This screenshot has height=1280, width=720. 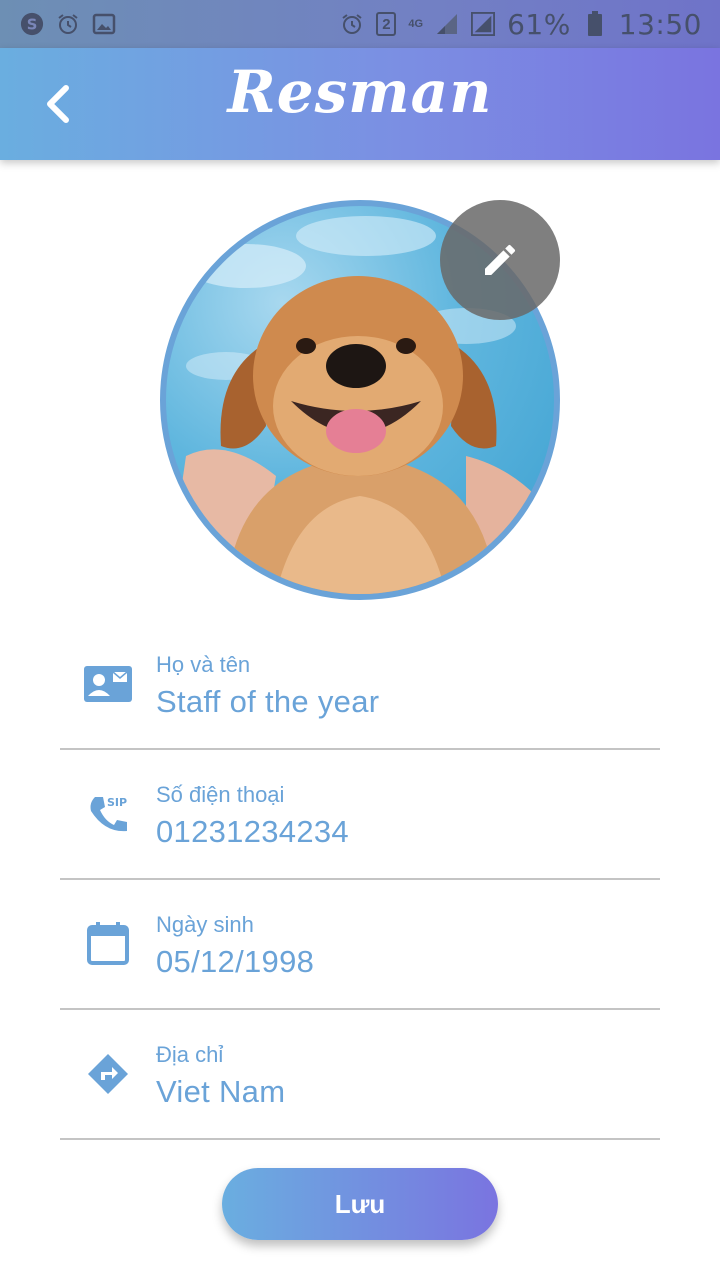 I want to click on field-value: Staff of the year, so click(x=268, y=701).